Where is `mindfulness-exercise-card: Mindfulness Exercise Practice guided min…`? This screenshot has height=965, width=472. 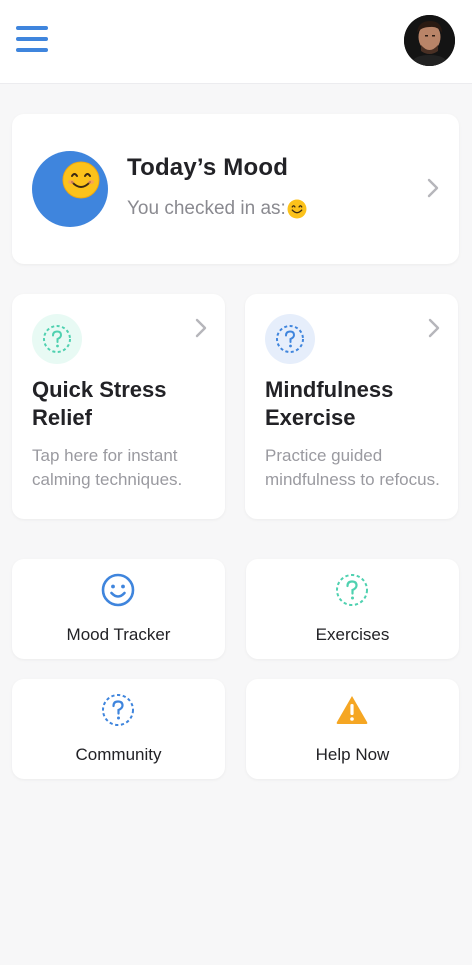
mindfulness-exercise-card: Mindfulness Exercise Practice guided min… is located at coordinates (351, 406).